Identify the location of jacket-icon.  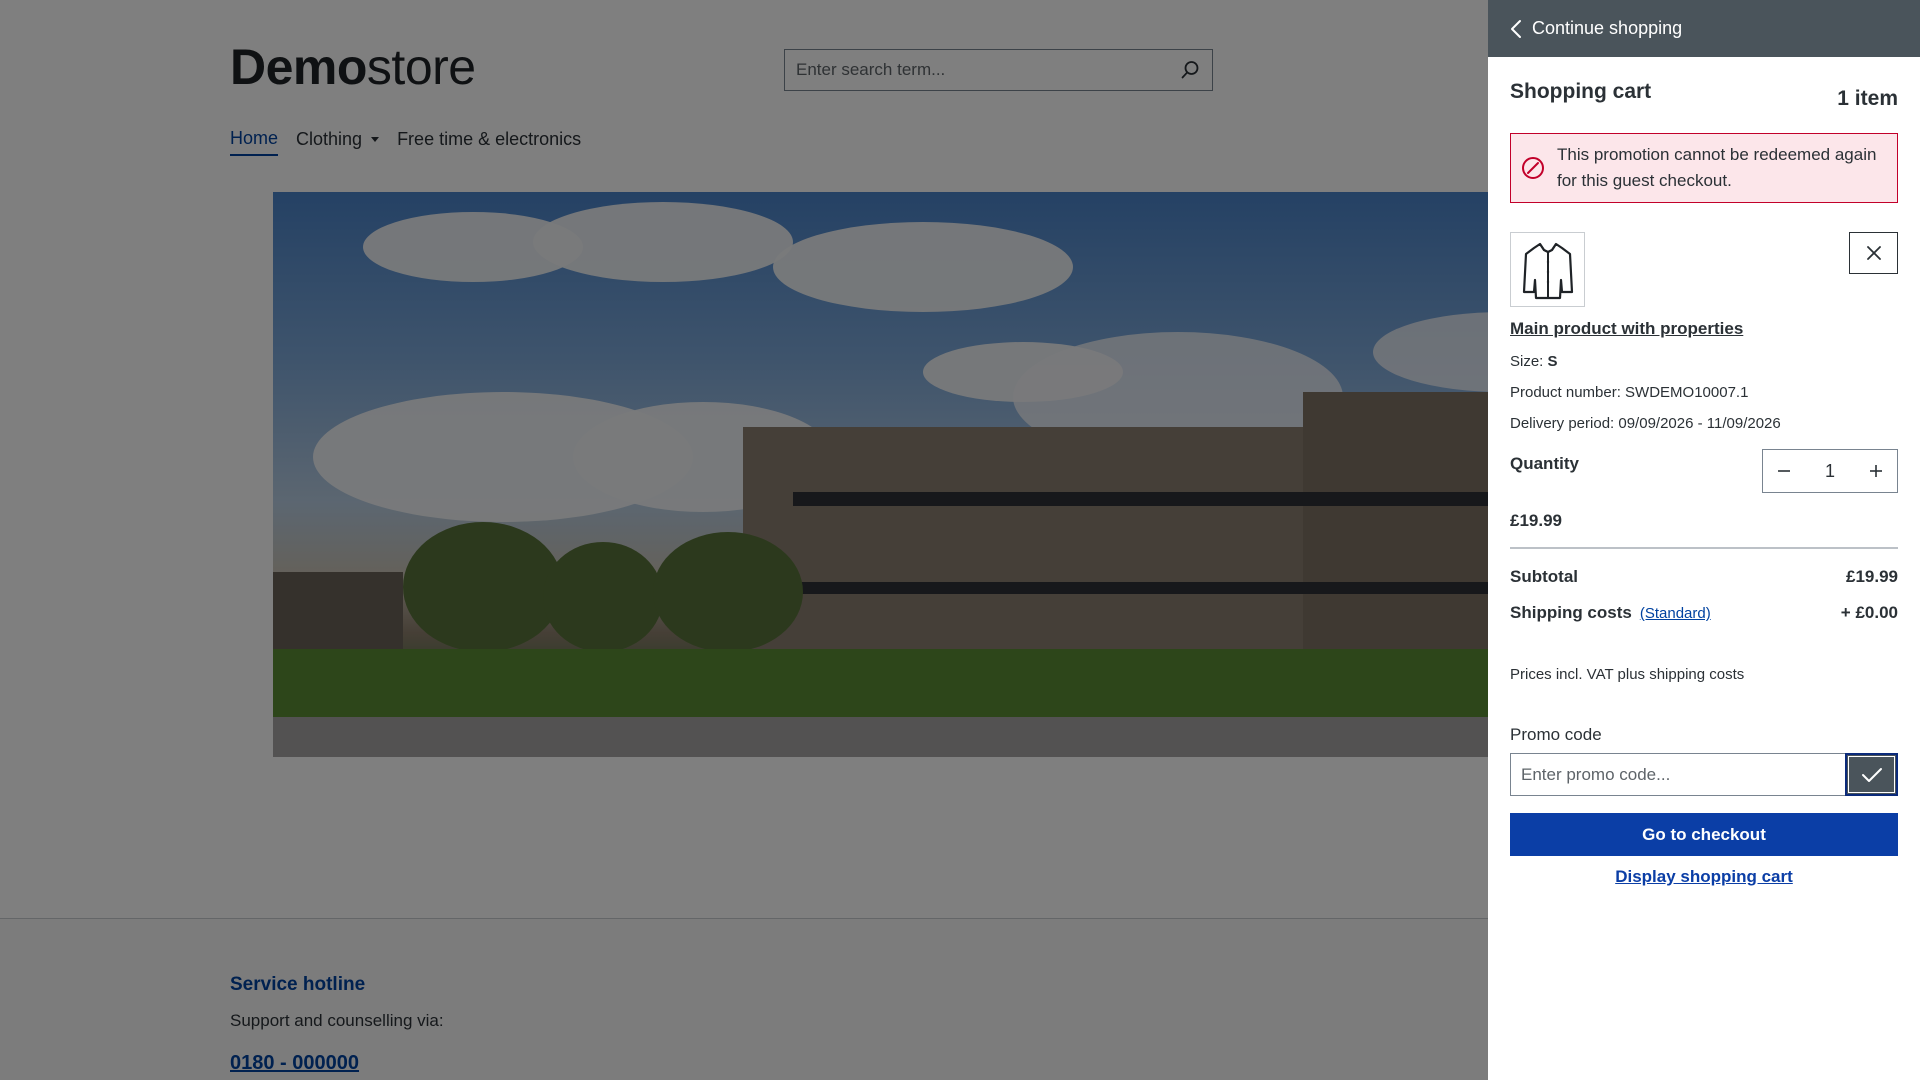
(1547, 270).